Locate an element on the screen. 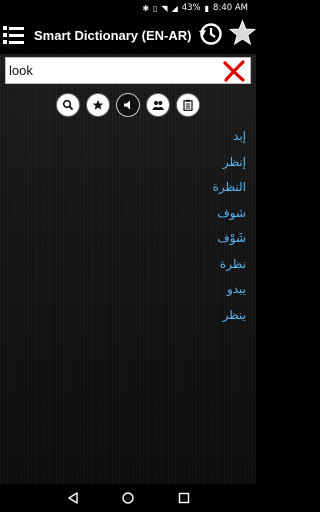  clear-icon is located at coordinates (234, 71).